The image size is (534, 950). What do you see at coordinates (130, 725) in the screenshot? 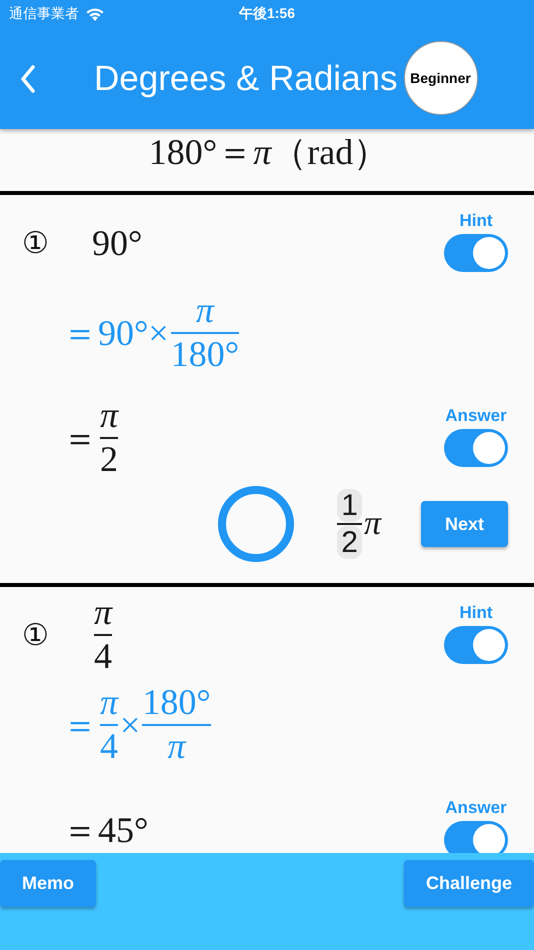
I see `step-text: ×` at bounding box center [130, 725].